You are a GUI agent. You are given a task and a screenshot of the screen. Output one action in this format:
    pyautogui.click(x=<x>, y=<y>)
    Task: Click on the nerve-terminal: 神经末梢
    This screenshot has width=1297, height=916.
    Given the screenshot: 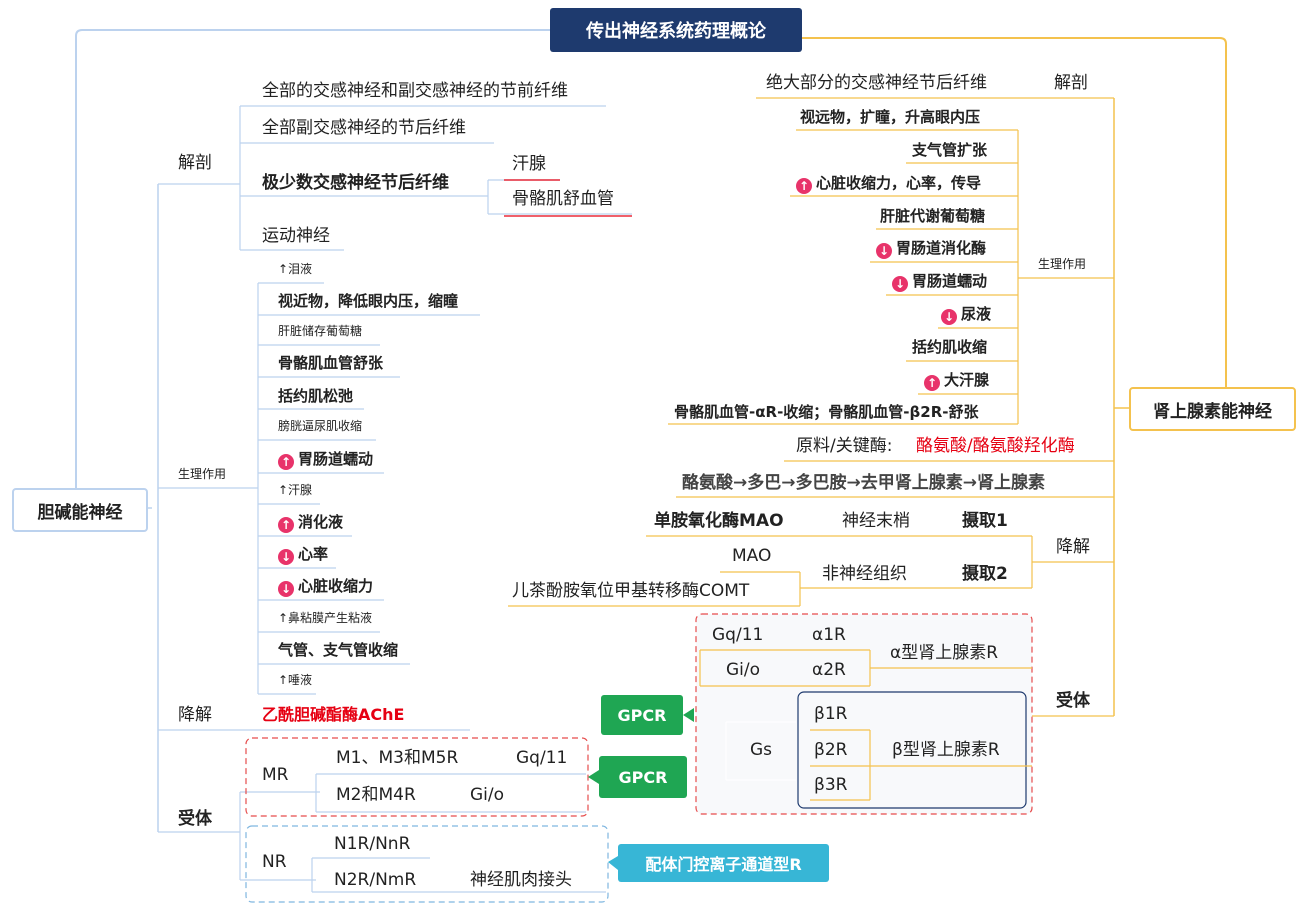 What is the action you would take?
    pyautogui.click(x=876, y=521)
    